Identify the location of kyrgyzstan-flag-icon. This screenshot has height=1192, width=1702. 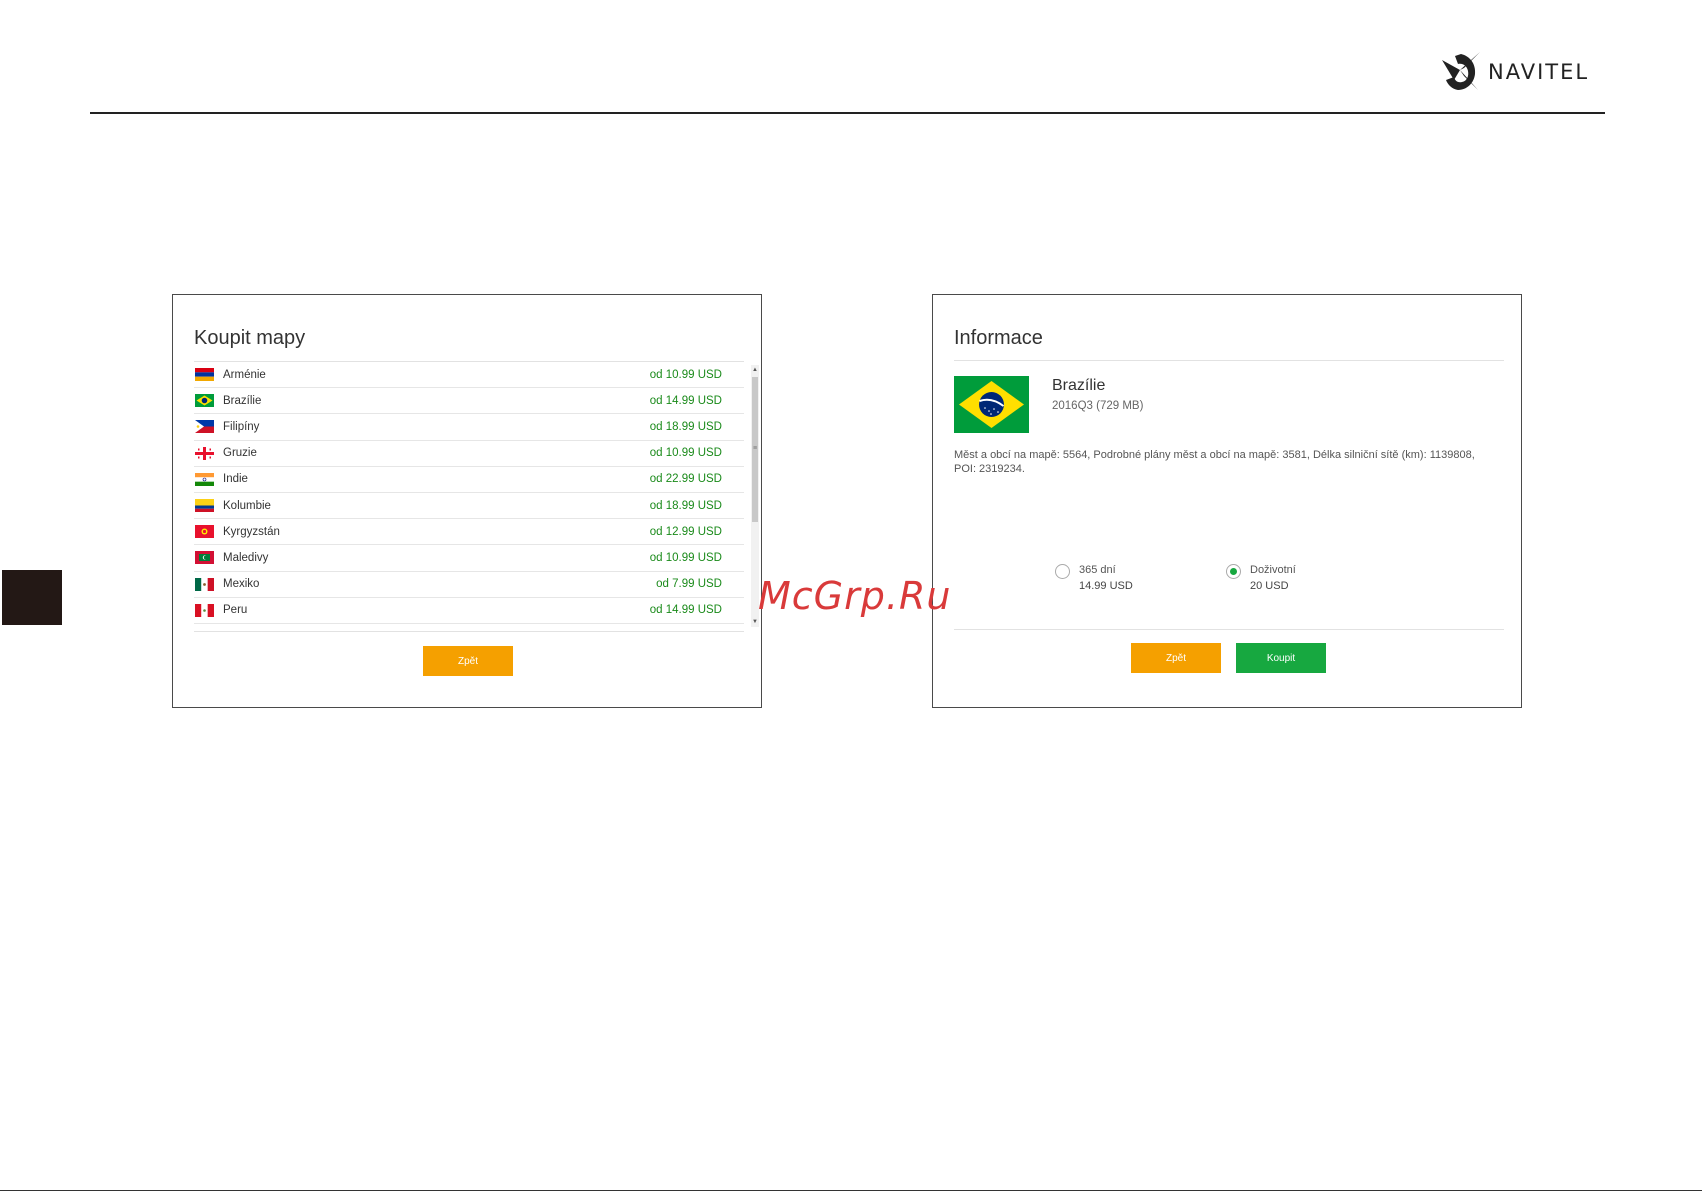
(204, 532).